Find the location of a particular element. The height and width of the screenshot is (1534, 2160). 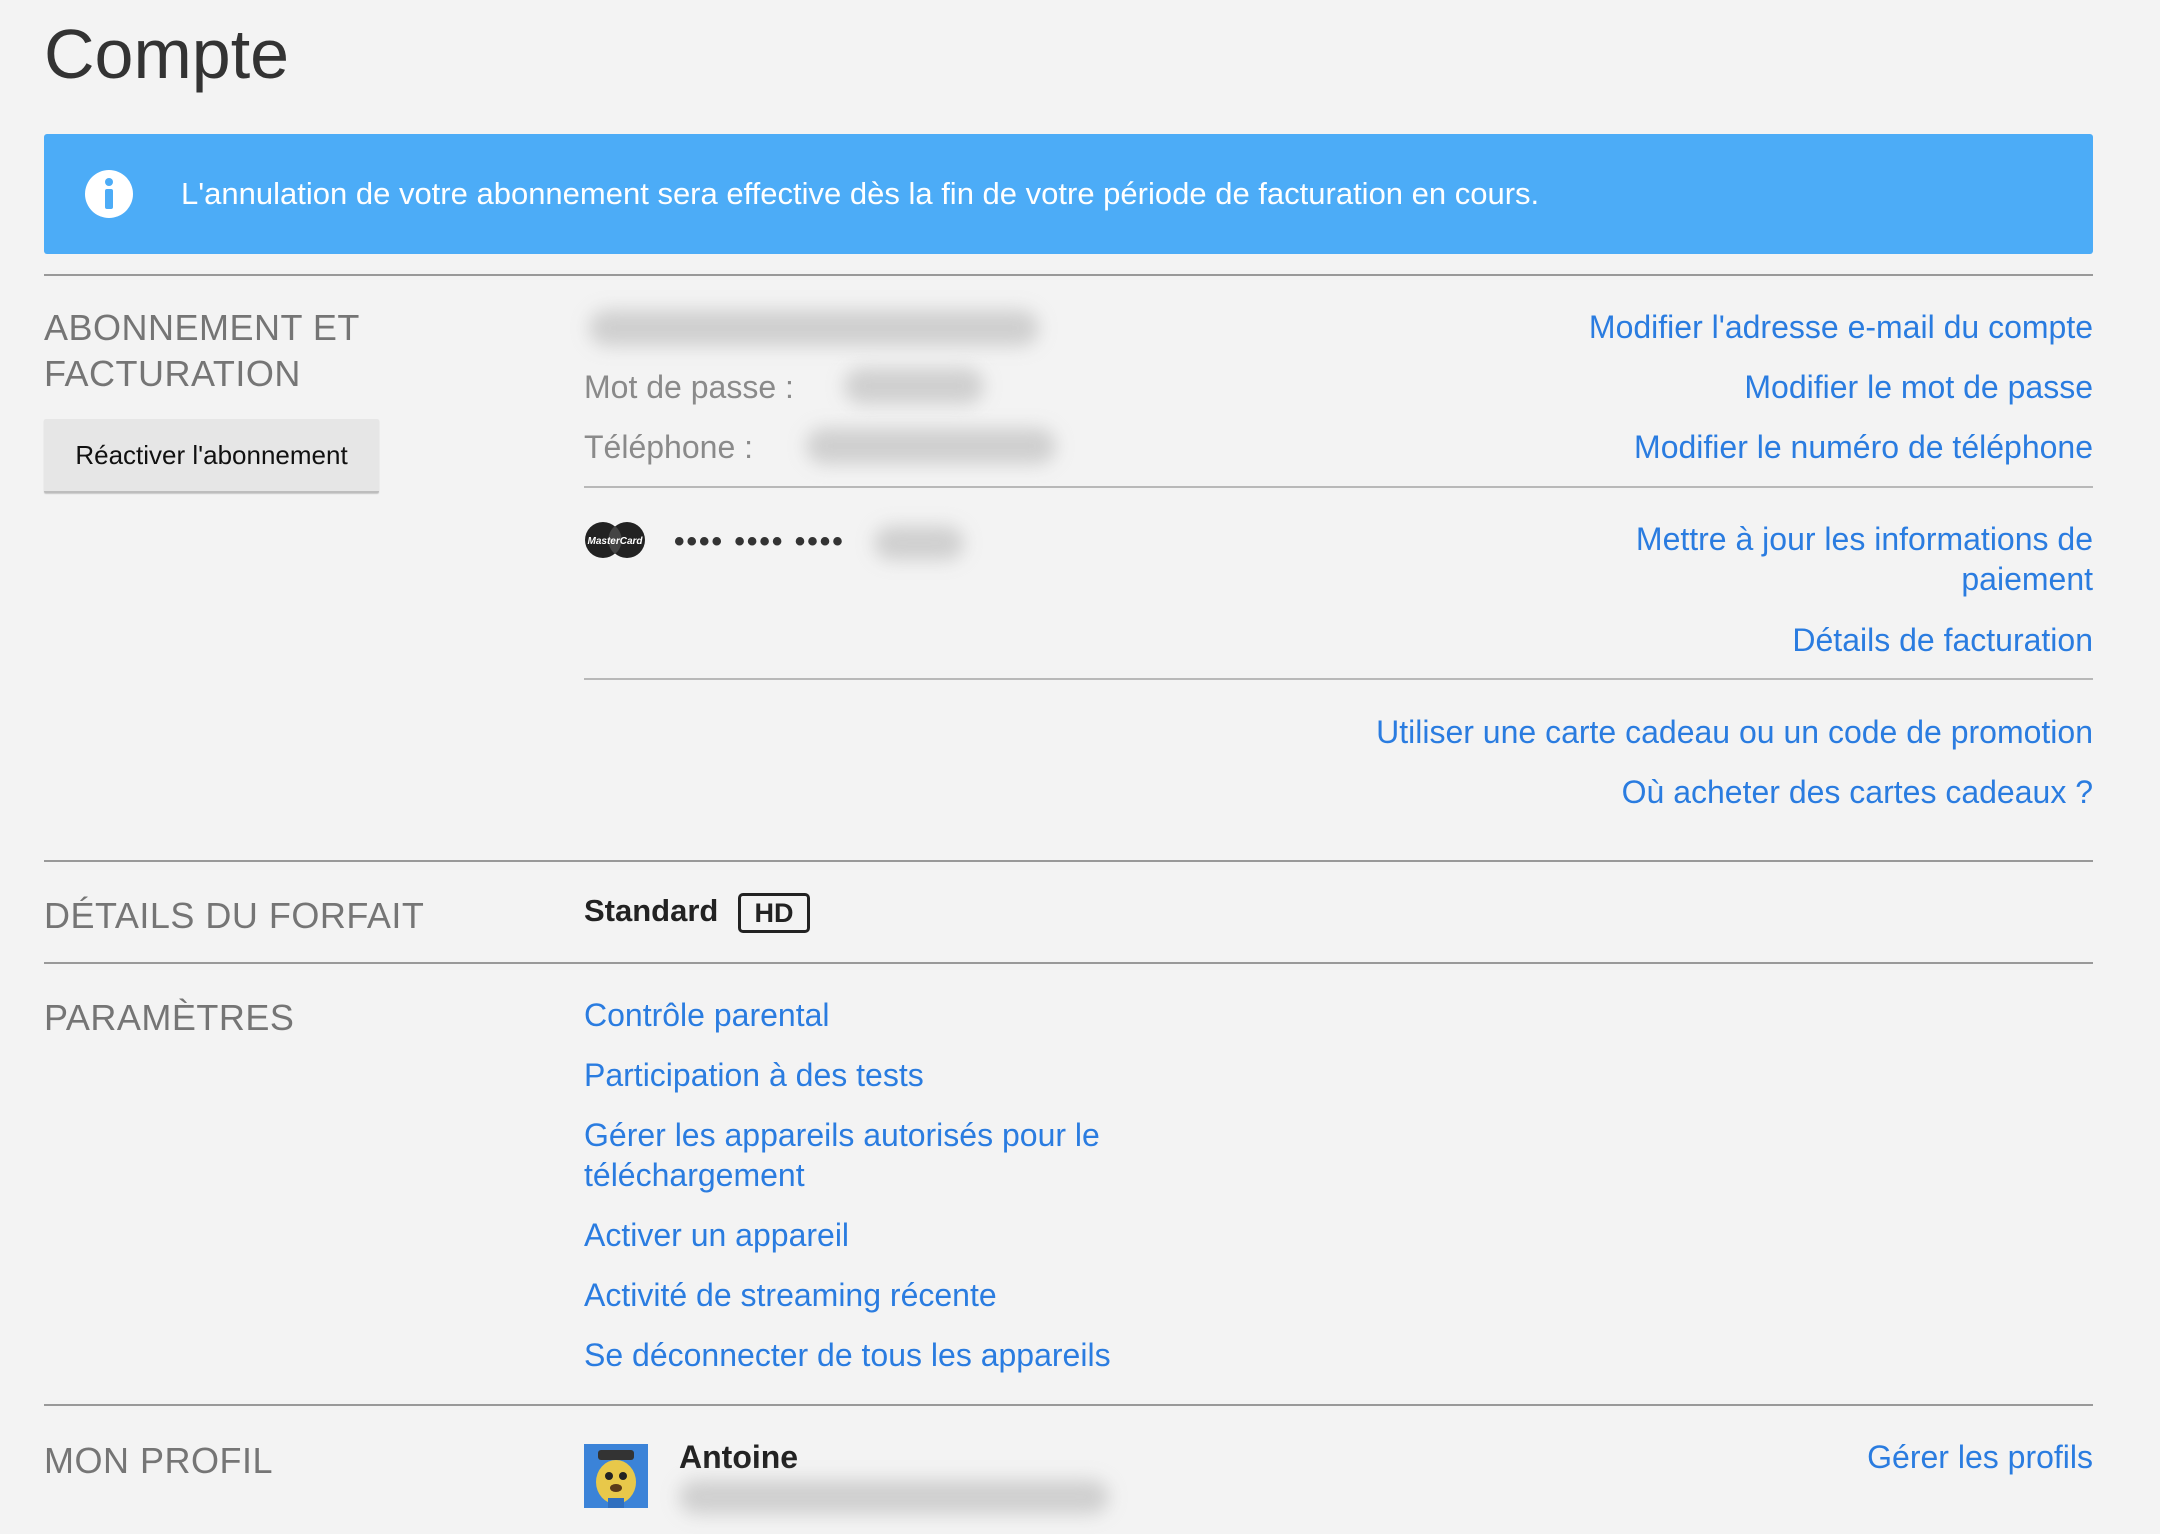

phone-redacted is located at coordinates (931, 446).